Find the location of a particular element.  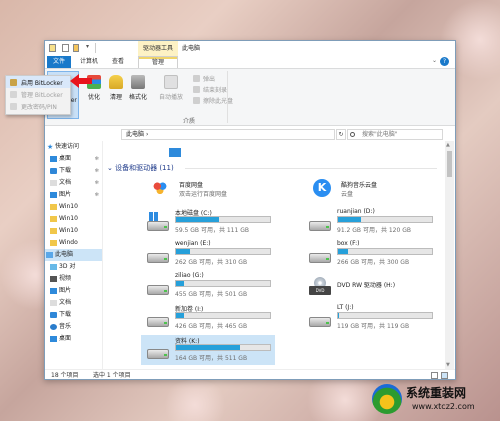

help-icon: ? is located at coordinates (444, 61).